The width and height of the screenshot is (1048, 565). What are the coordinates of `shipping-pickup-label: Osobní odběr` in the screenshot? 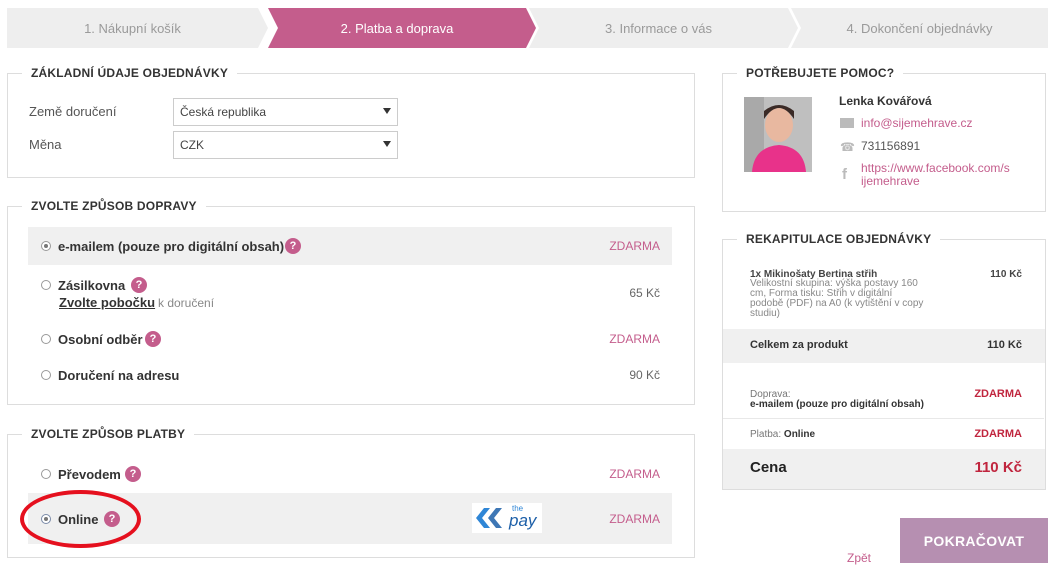 It's located at (100, 339).